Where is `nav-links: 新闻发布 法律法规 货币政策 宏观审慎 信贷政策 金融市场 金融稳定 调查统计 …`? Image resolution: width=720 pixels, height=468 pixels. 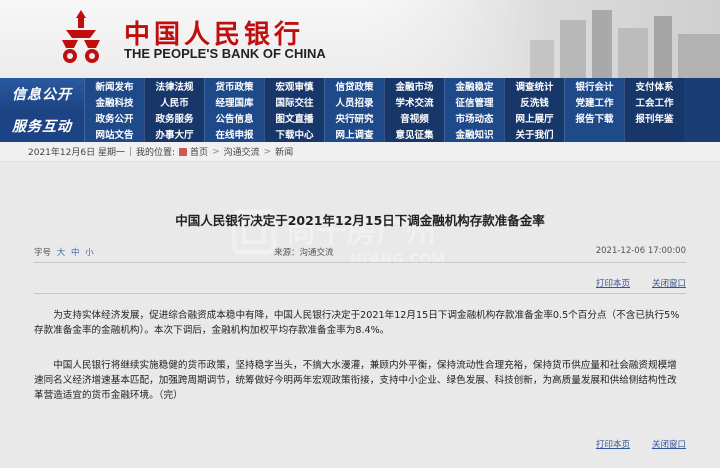 nav-links: 新闻发布 法律法规 货币政策 宏观审慎 信贷政策 金融市场 金融稳定 调查统计 … is located at coordinates (384, 110).